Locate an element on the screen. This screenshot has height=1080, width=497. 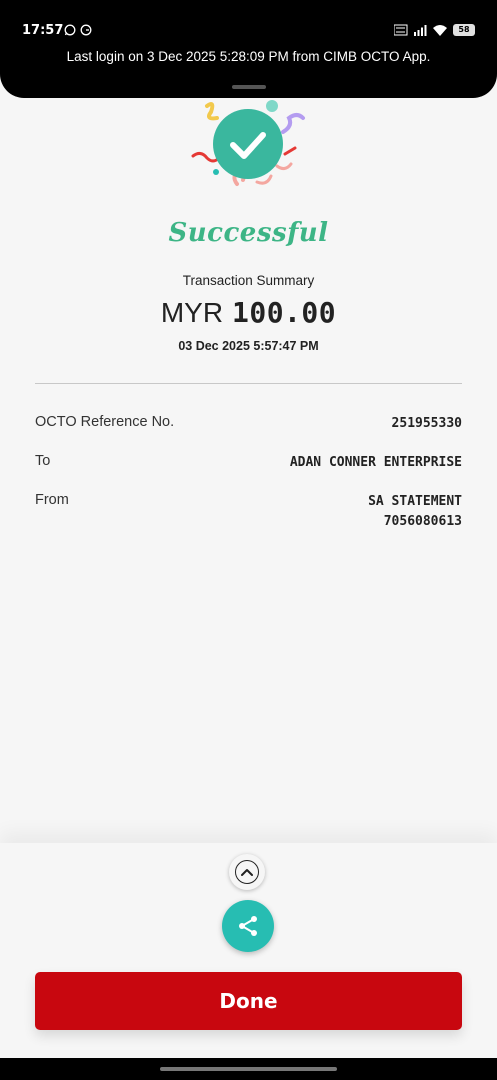
4g-signal-icon is located at coordinates (420, 30).